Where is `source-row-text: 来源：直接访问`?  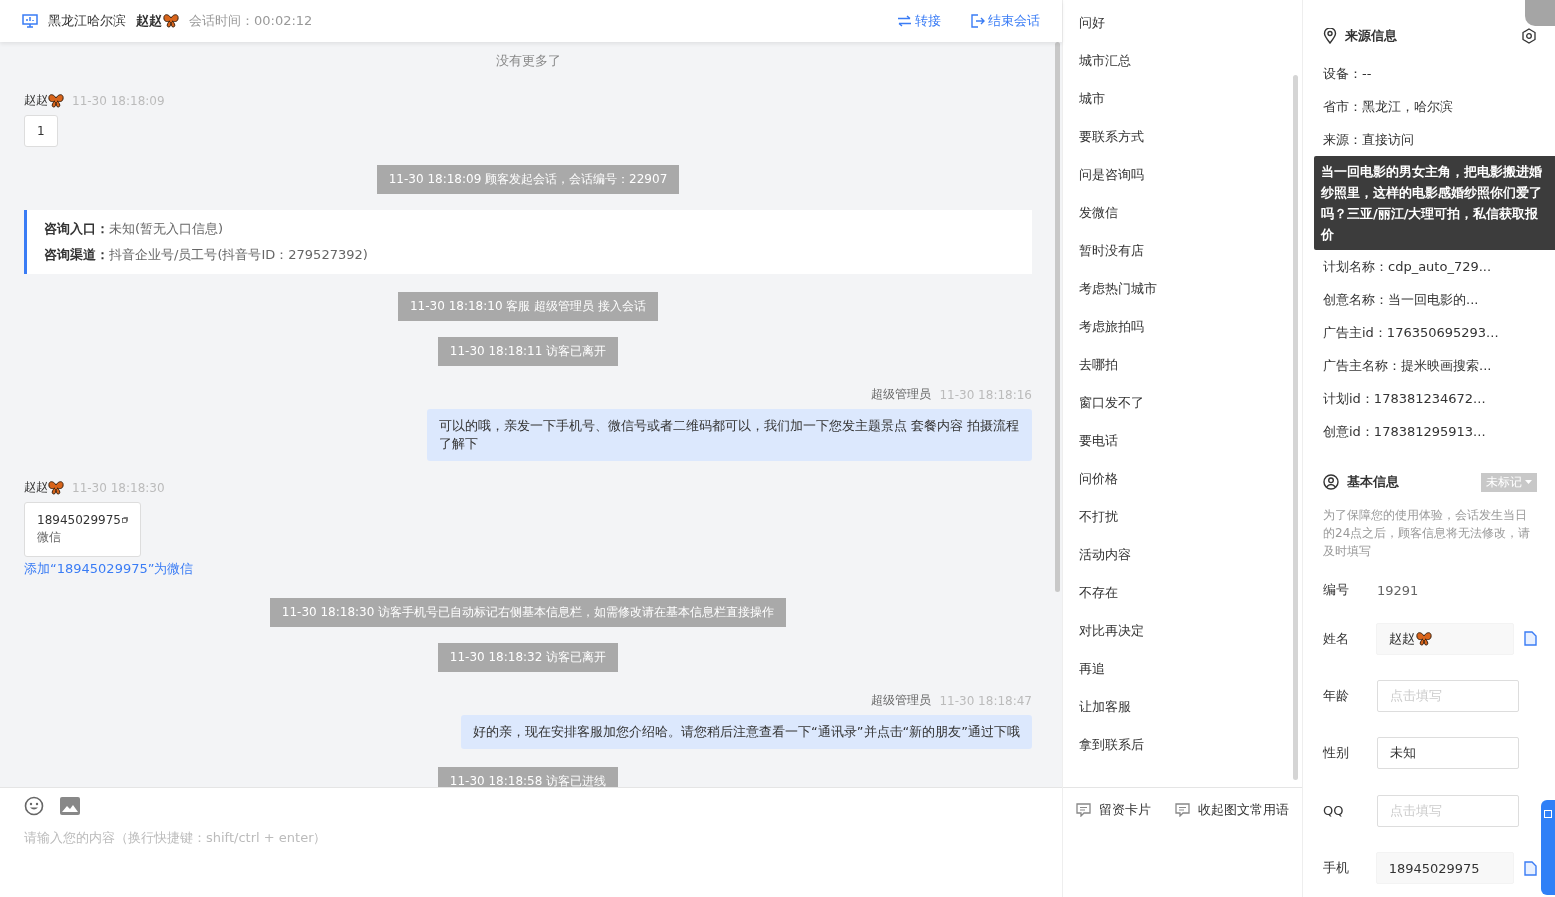
source-row-text: 来源：直接访问 is located at coordinates (1369, 139).